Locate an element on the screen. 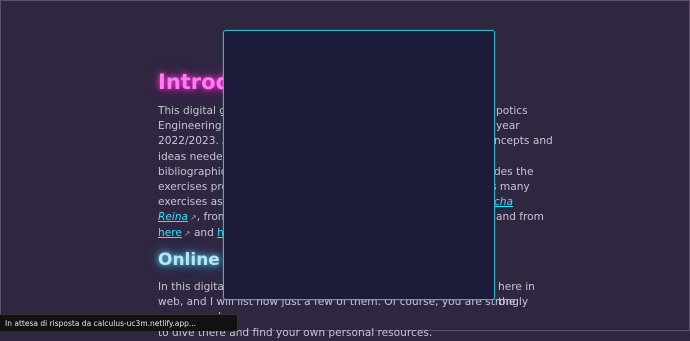  intro-line: and is located at coordinates (204, 232).